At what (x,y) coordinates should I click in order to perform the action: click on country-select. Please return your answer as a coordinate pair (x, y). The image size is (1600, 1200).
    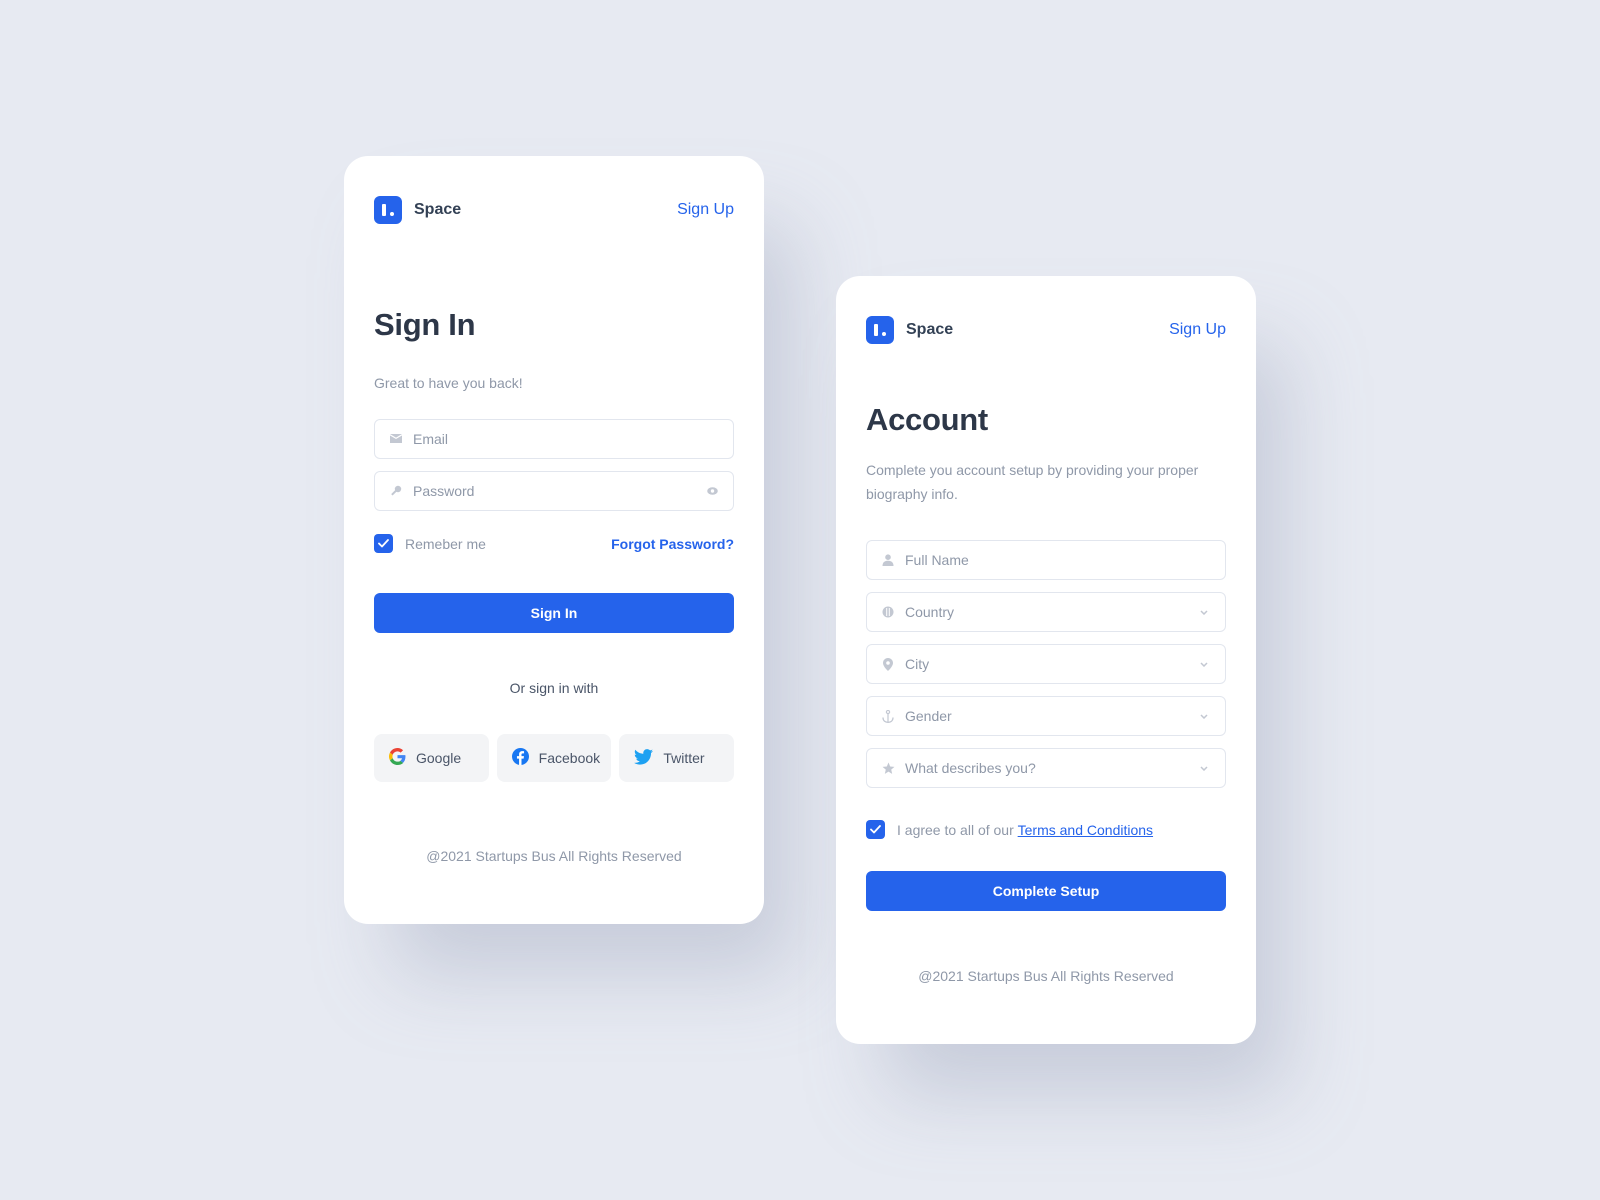
    Looking at the image, I should click on (1046, 612).